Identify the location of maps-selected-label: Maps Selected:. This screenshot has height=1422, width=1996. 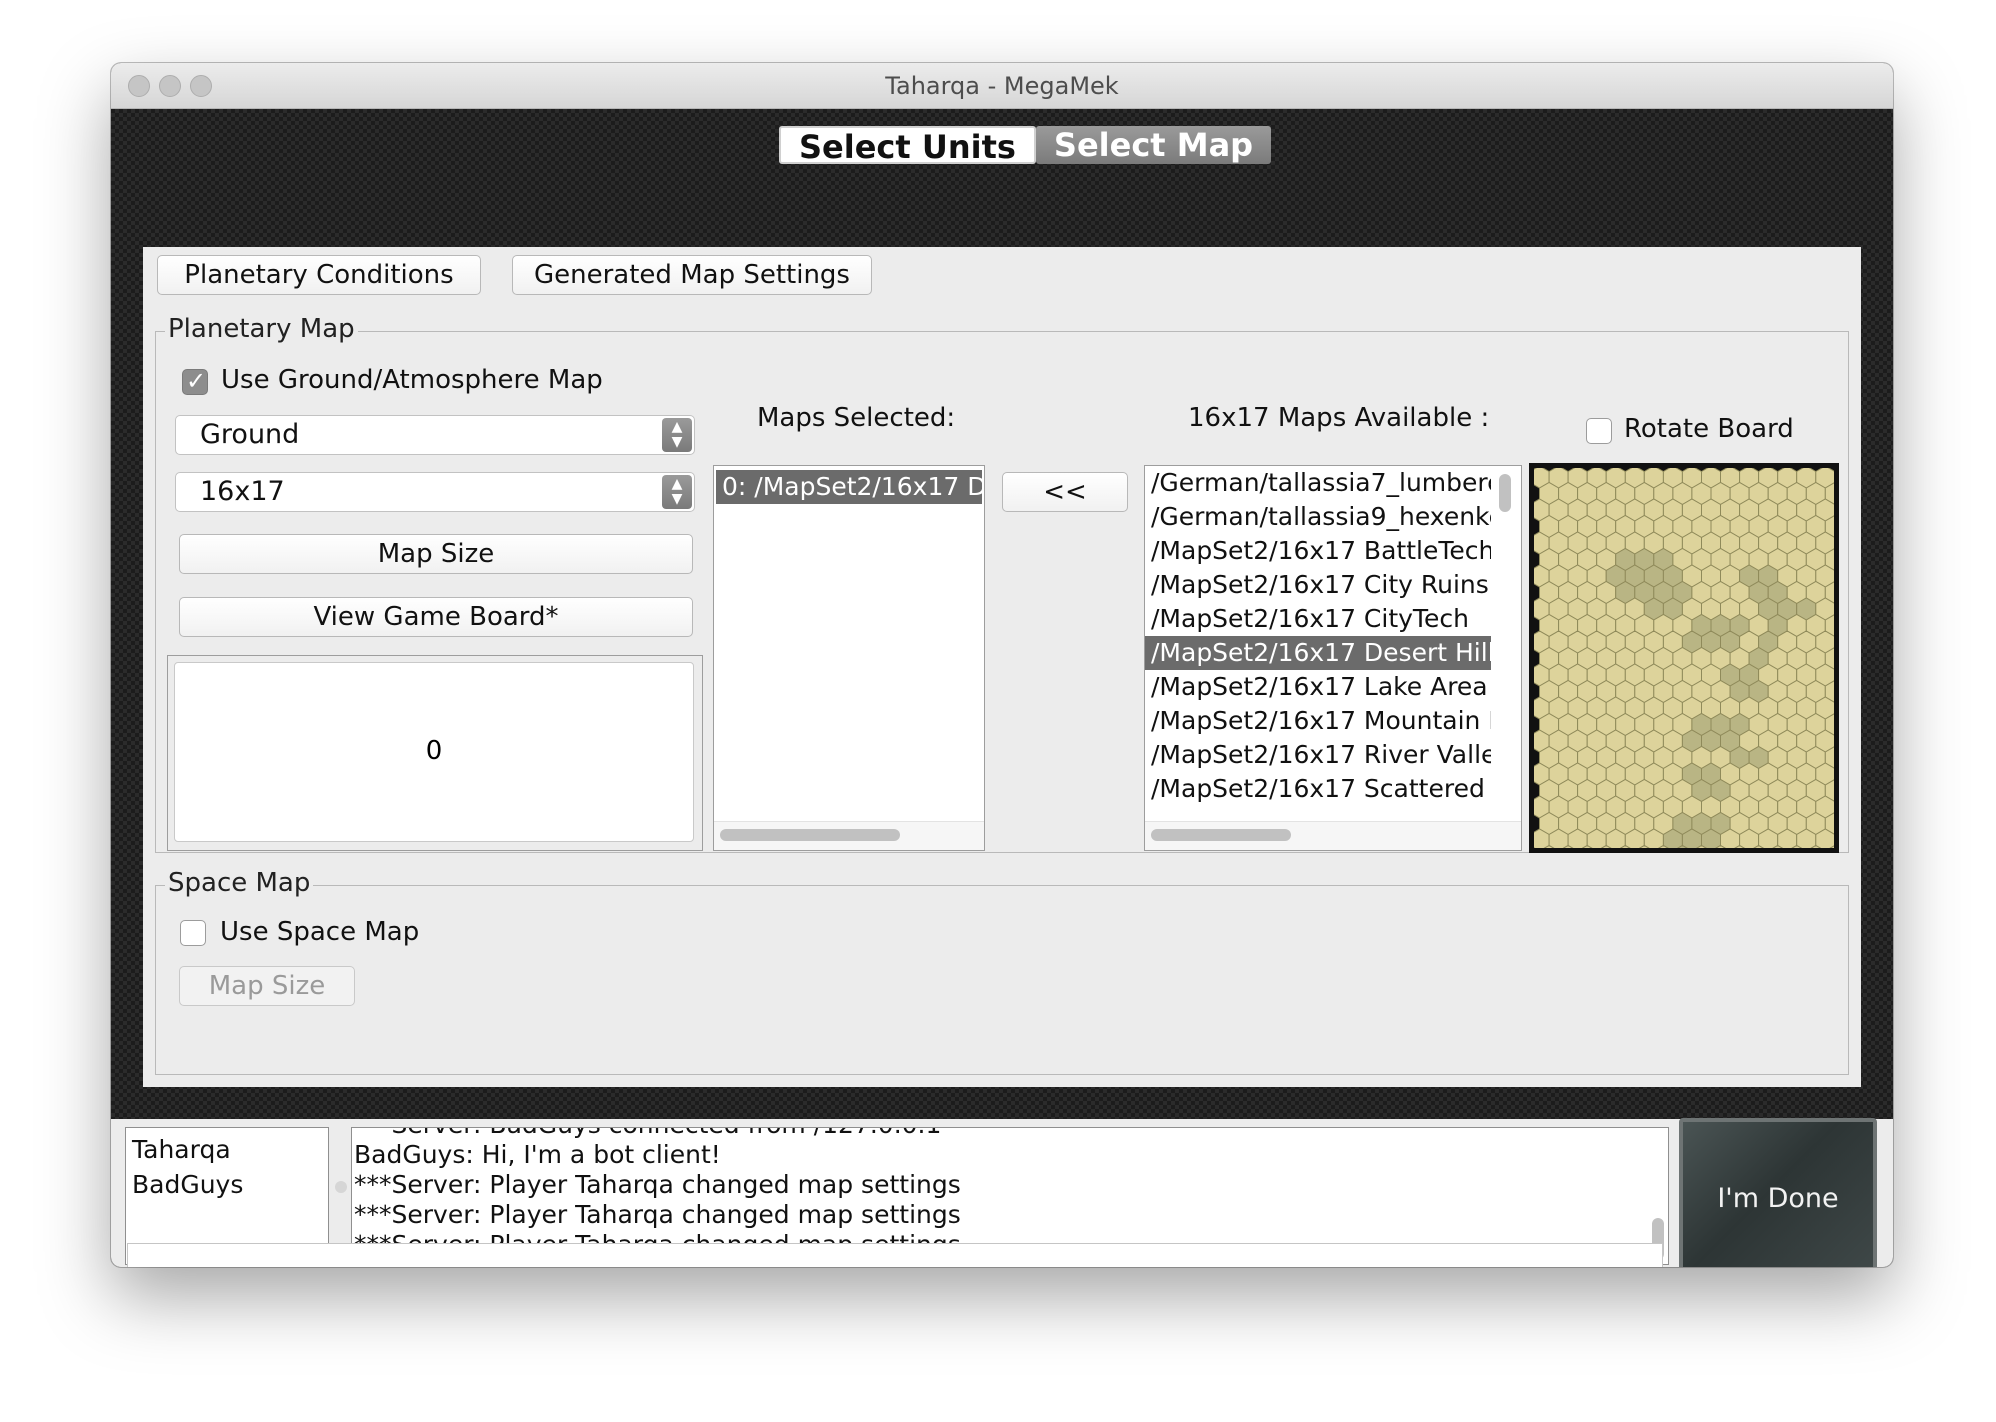
(856, 418).